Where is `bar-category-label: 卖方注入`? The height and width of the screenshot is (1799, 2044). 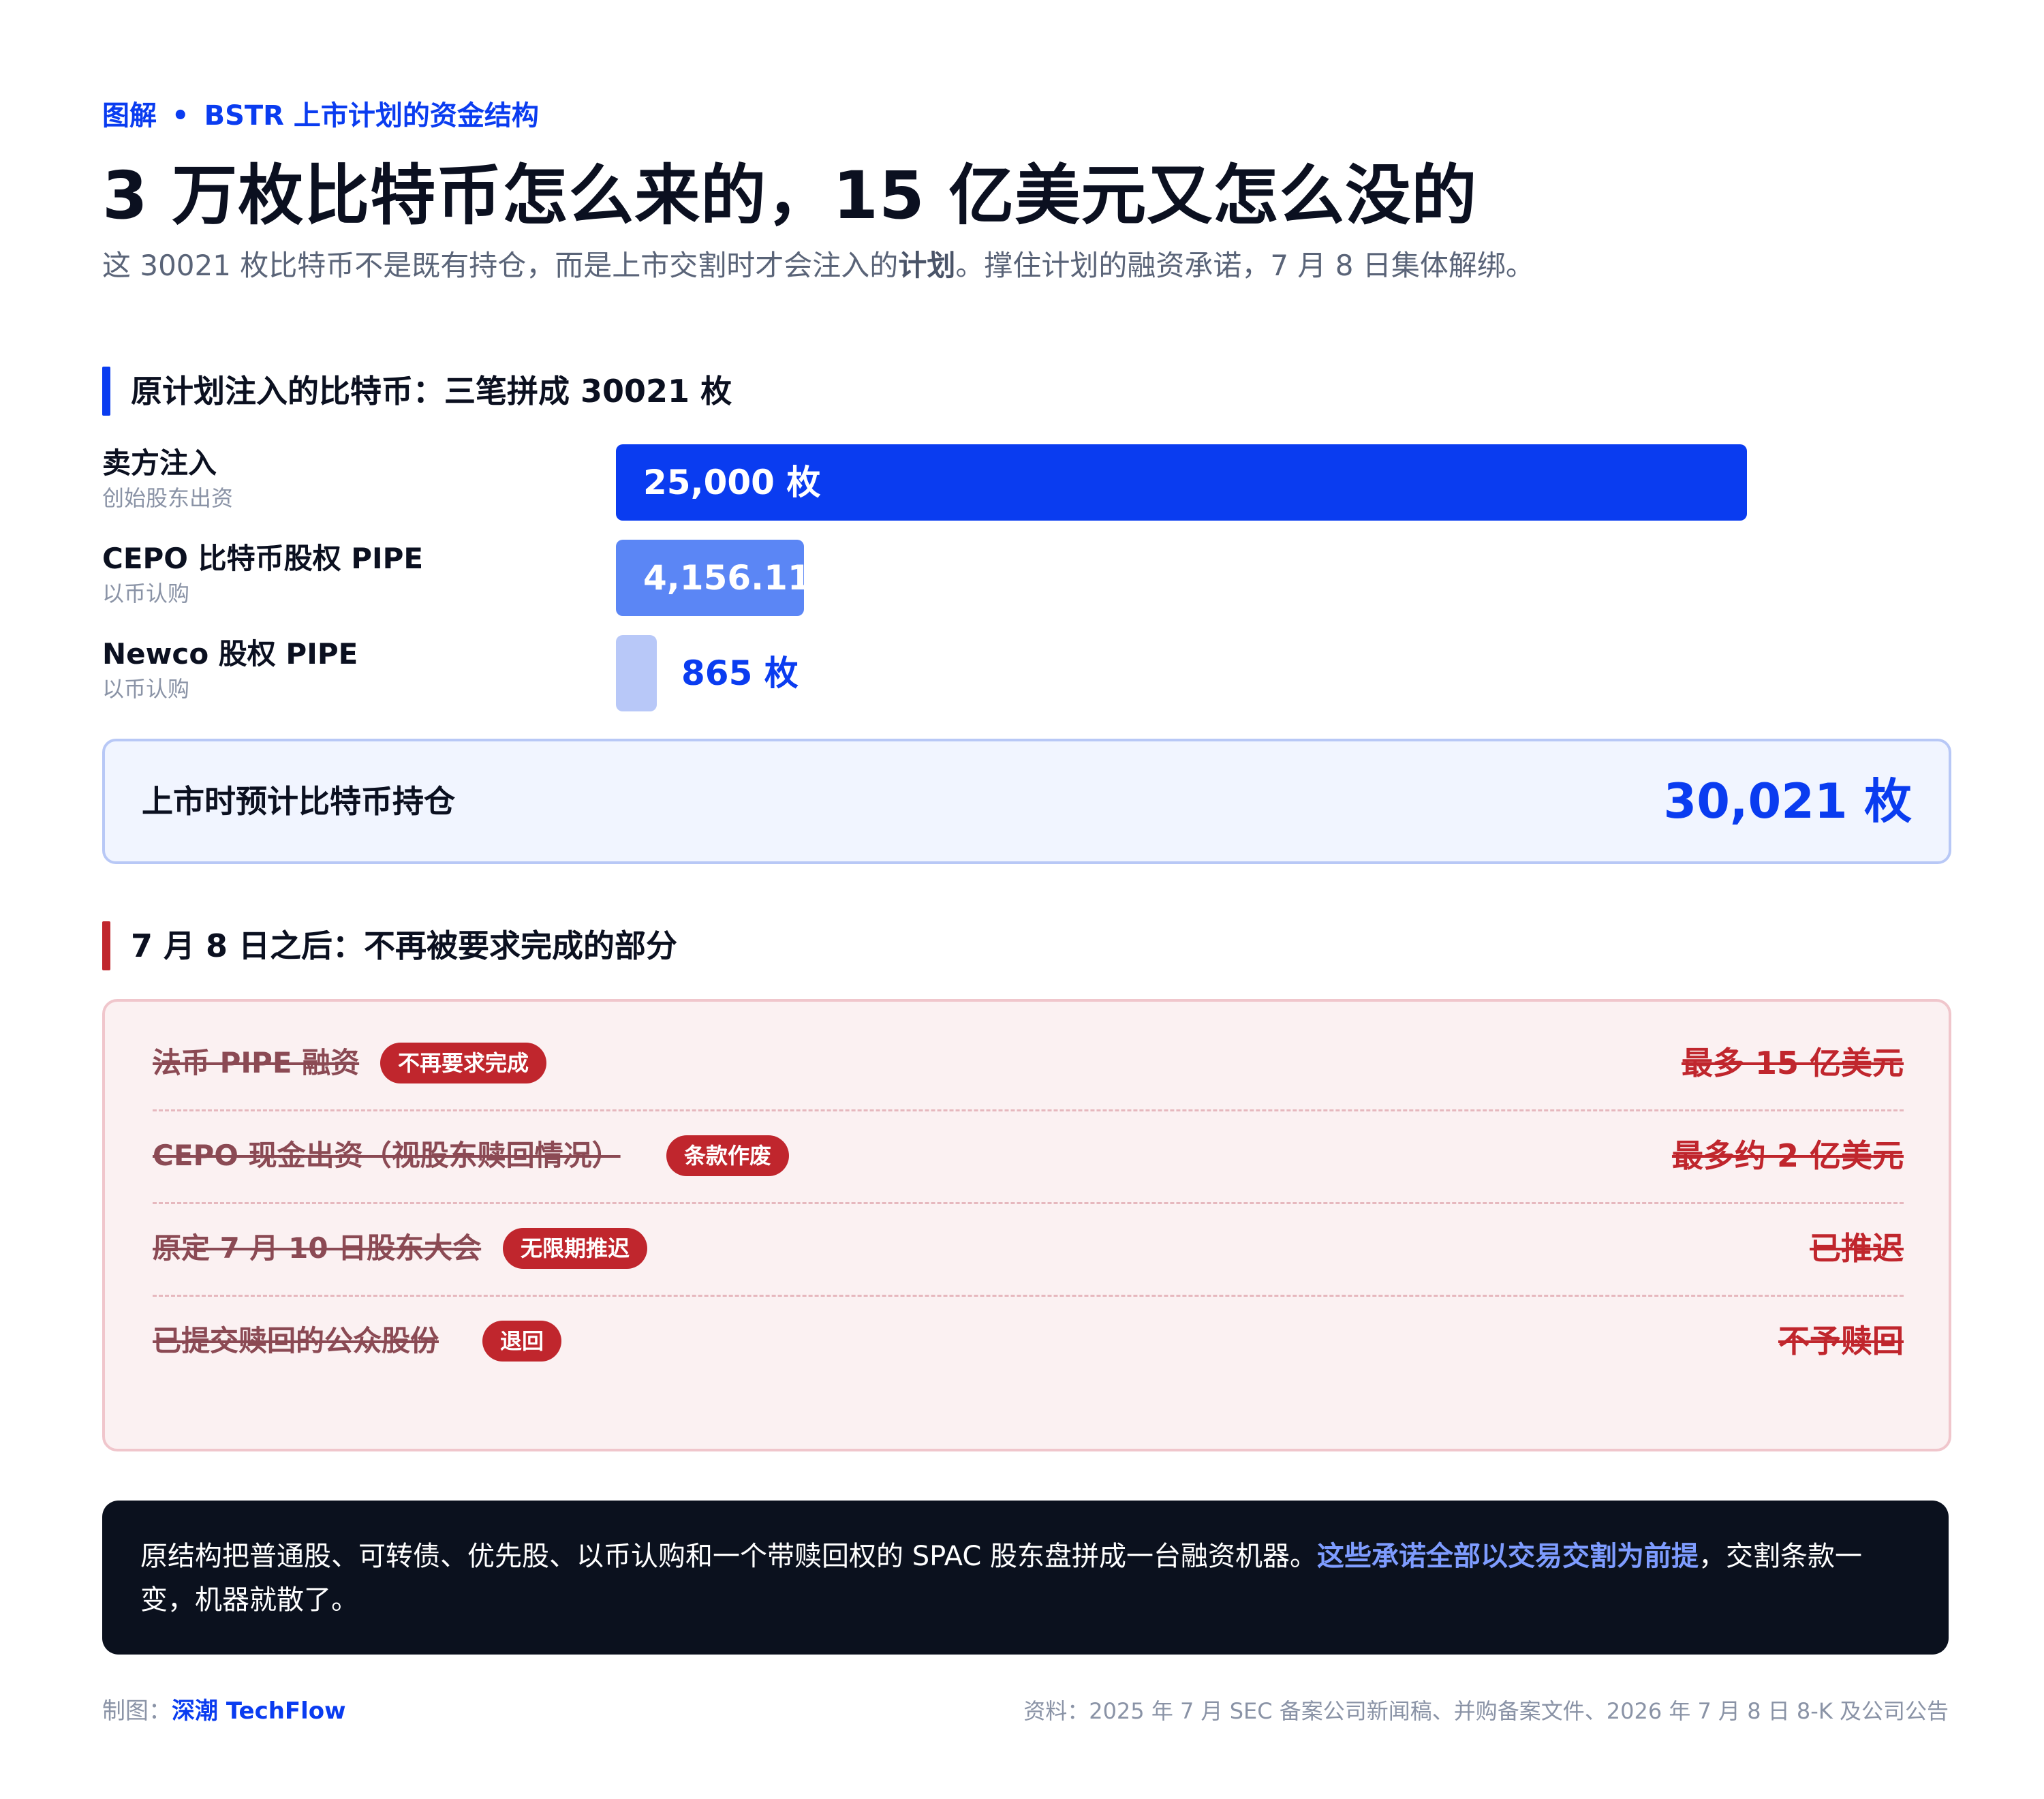 bar-category-label: 卖方注入 is located at coordinates (159, 463).